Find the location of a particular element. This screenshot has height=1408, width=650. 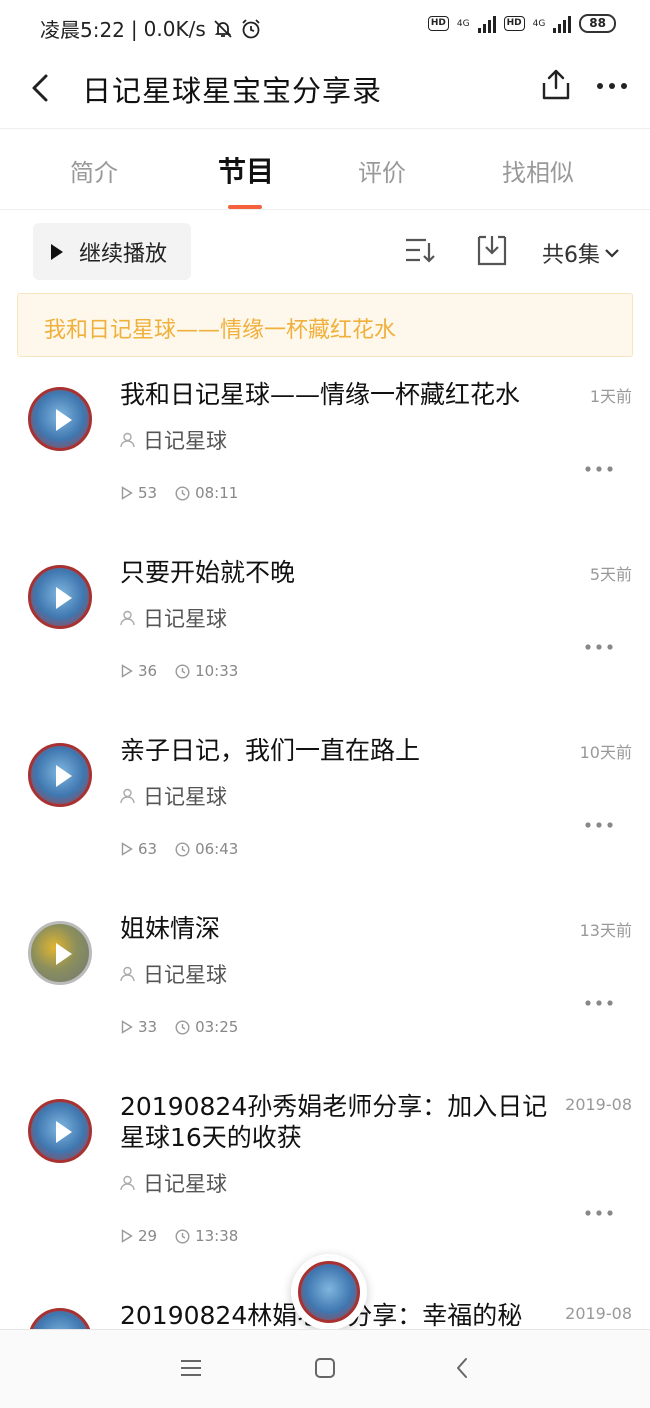

episode-stats: 33 03:25 is located at coordinates (179, 1027).